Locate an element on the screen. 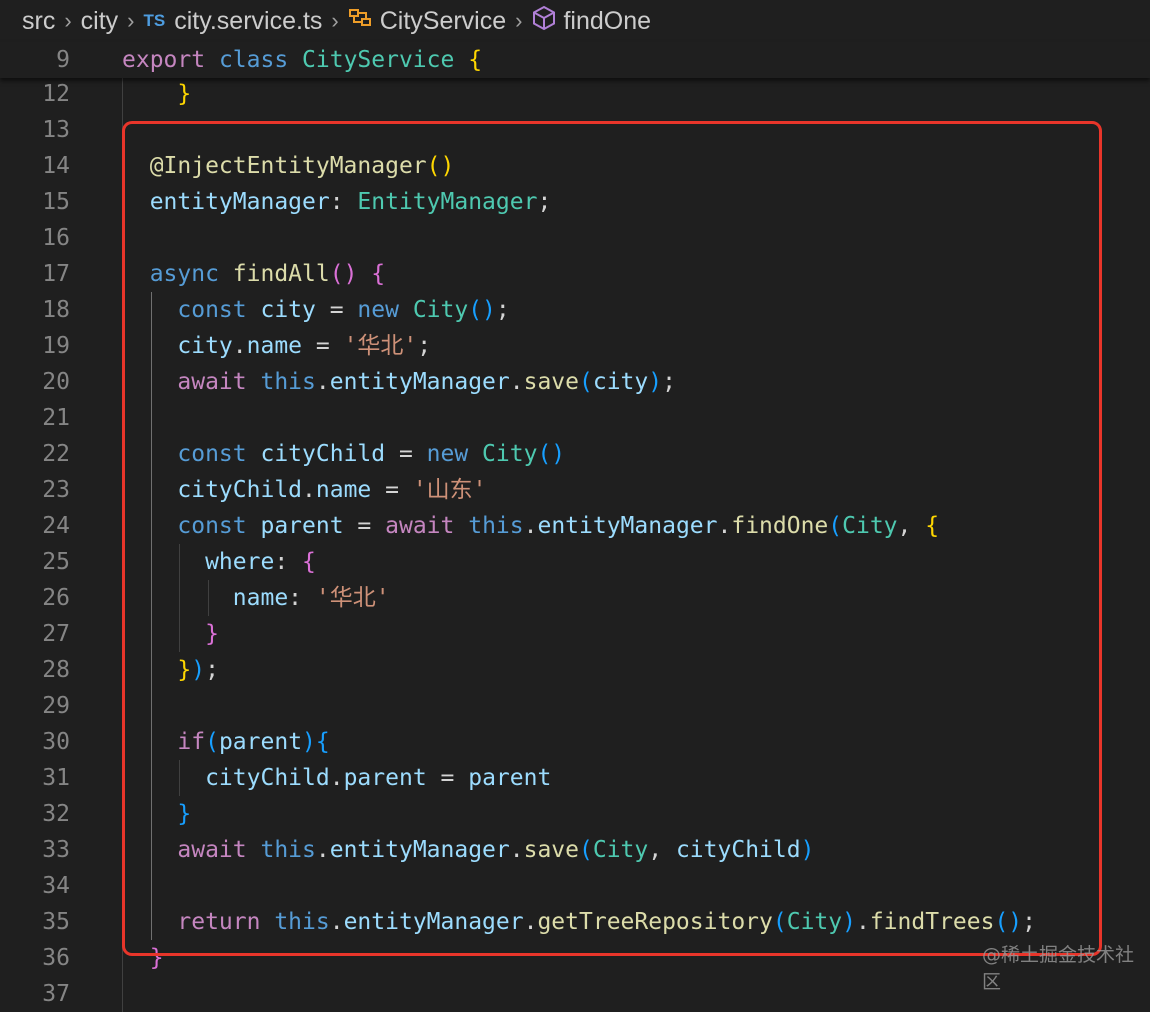  sticky-scroll-header: 9 export class CityService { is located at coordinates (575, 60).